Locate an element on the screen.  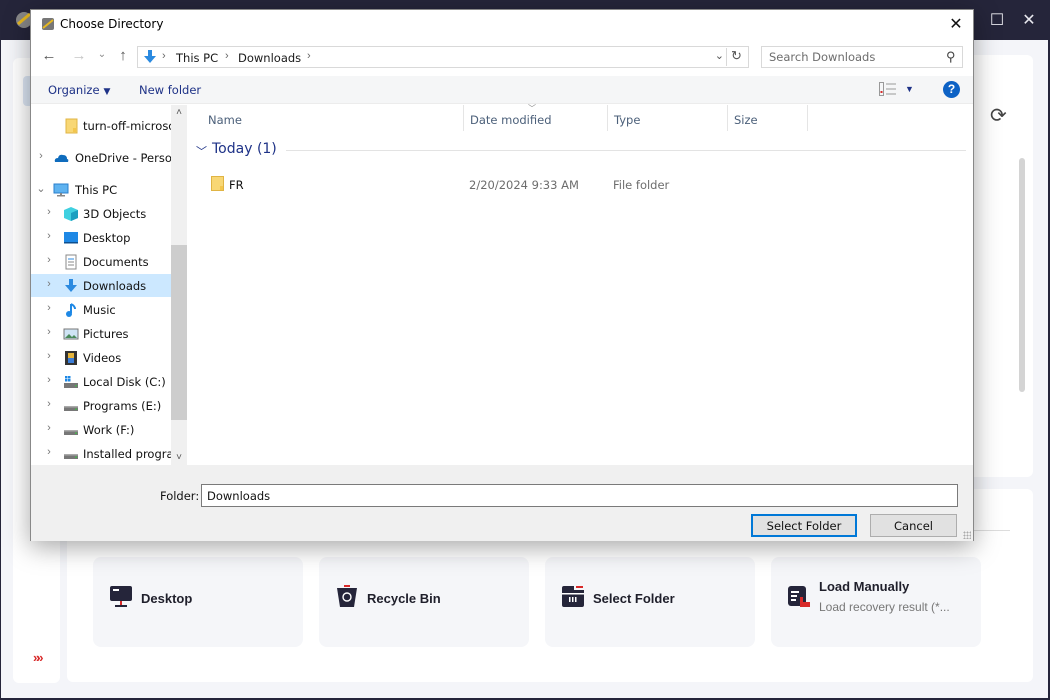
tree-item-onedrive-personal: › OneDrive - Personal is located at coordinates (101, 157).